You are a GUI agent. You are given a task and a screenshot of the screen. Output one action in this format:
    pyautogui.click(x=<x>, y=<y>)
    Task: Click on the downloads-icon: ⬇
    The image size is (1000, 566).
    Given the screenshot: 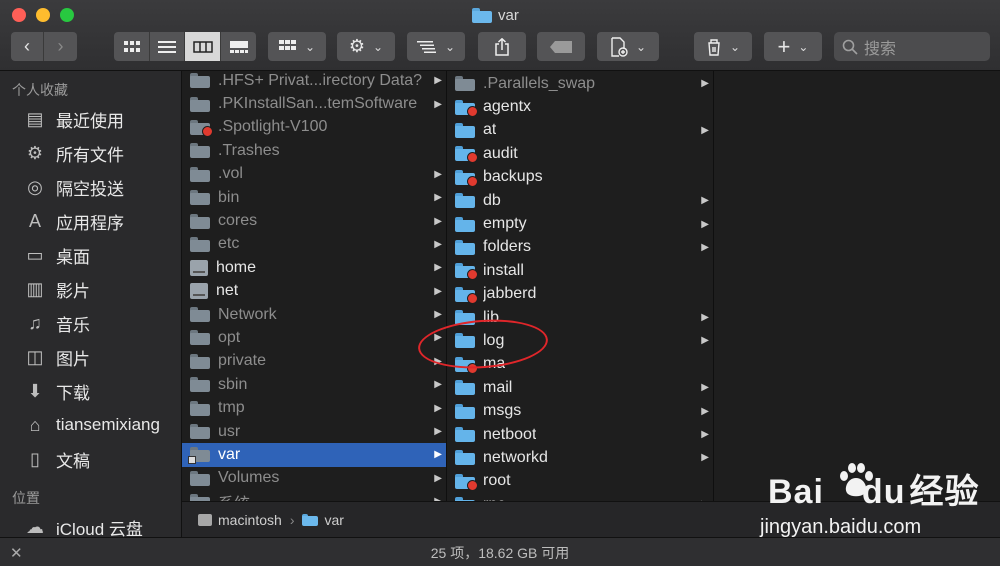 What is the action you would take?
    pyautogui.click(x=35, y=390)
    